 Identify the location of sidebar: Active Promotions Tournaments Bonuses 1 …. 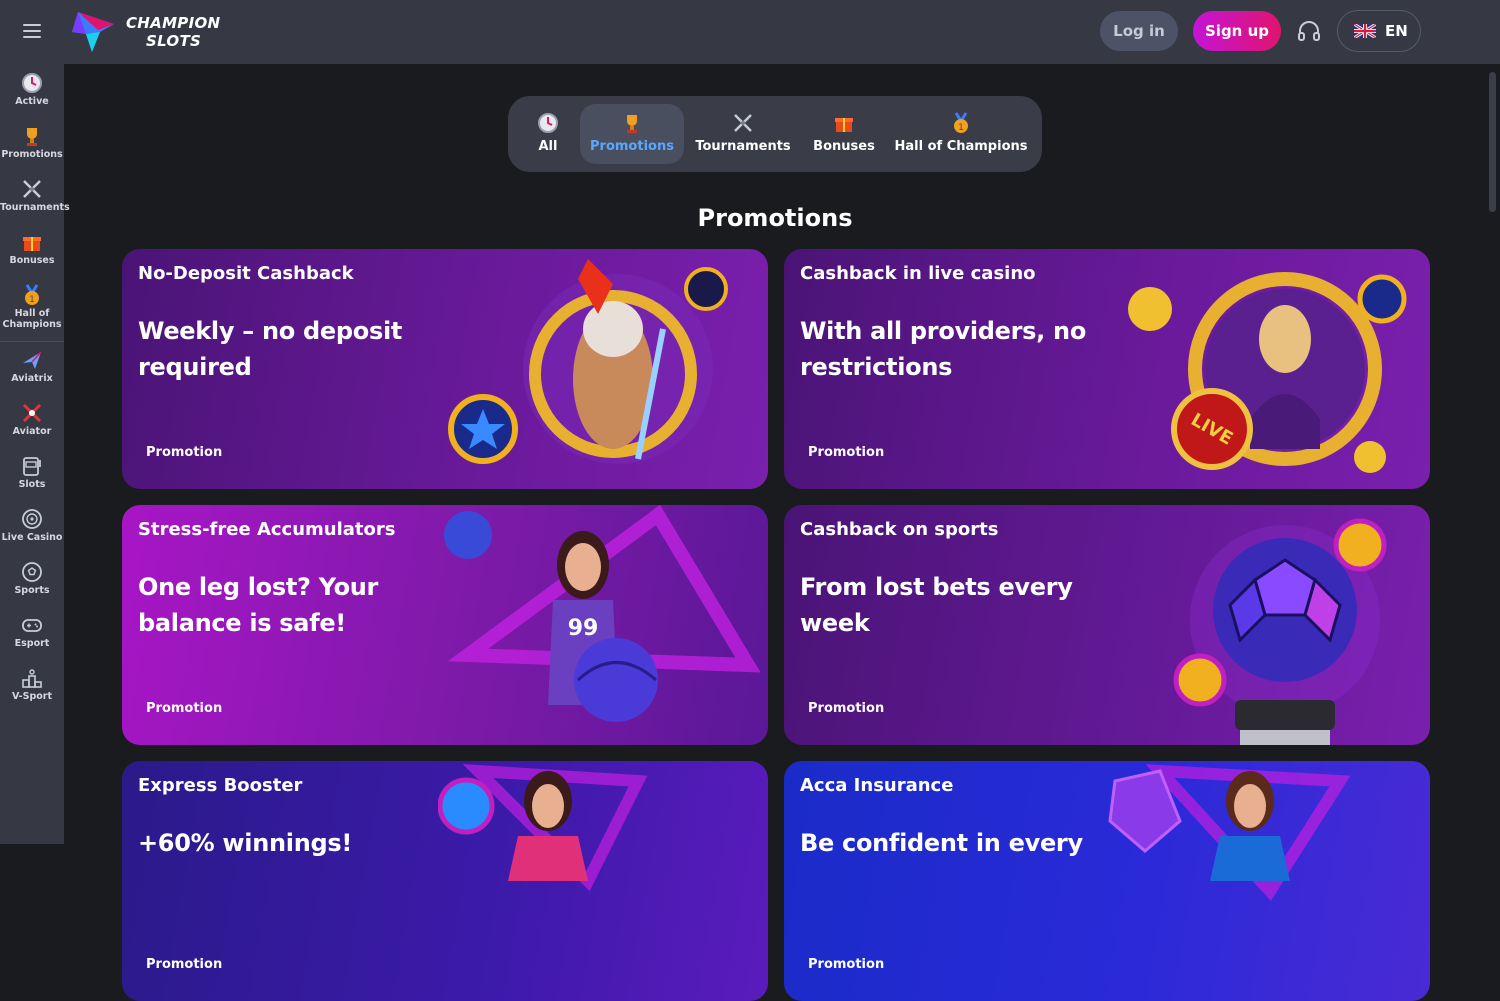
(35, 454).